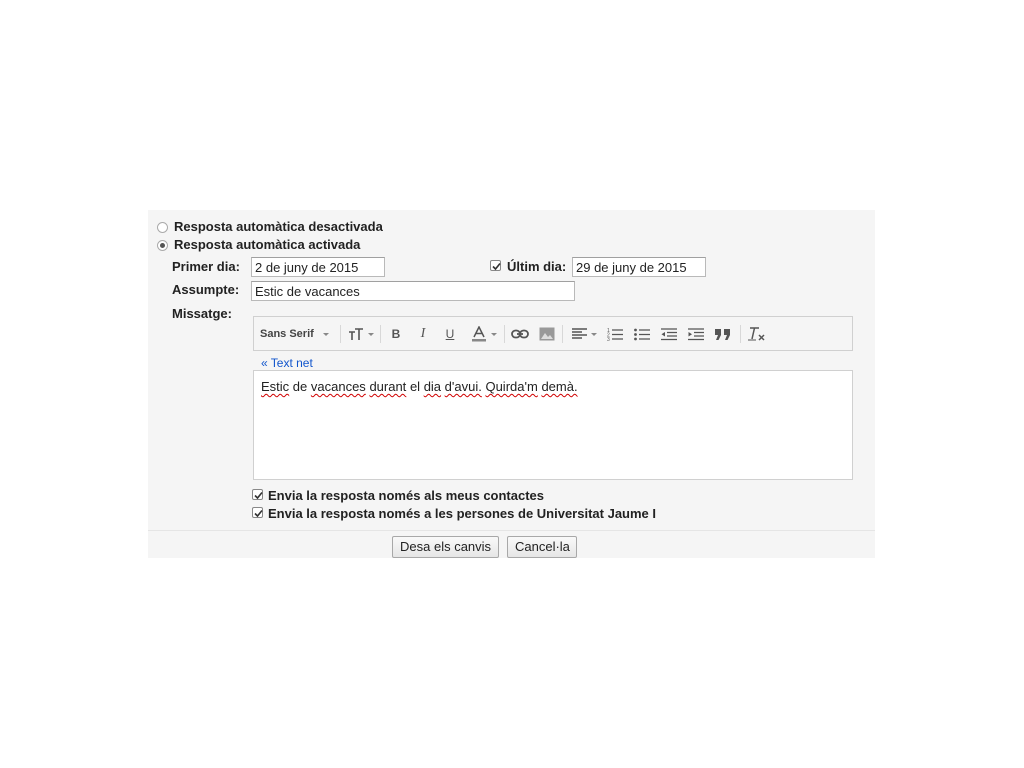  I want to click on spell-word: durant, so click(388, 386).